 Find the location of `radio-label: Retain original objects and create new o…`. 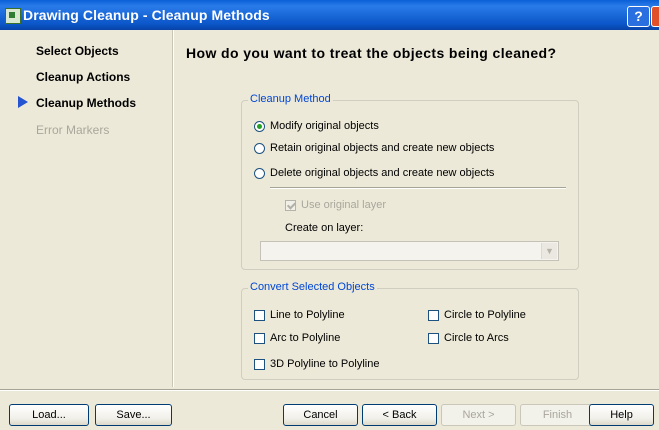

radio-label: Retain original objects and create new o… is located at coordinates (382, 148).